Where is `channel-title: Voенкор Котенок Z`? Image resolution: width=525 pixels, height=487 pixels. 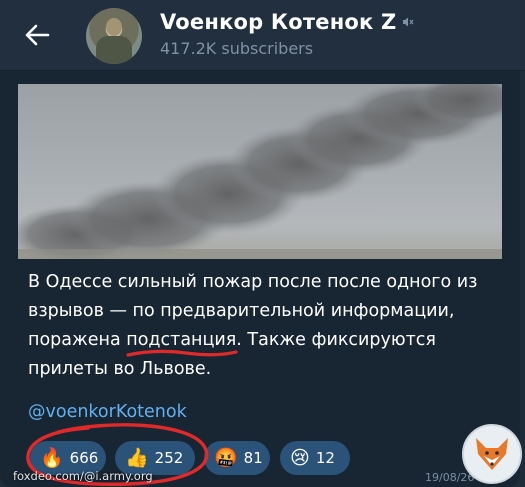
channel-title: Voенкор Котенок Z is located at coordinates (287, 22).